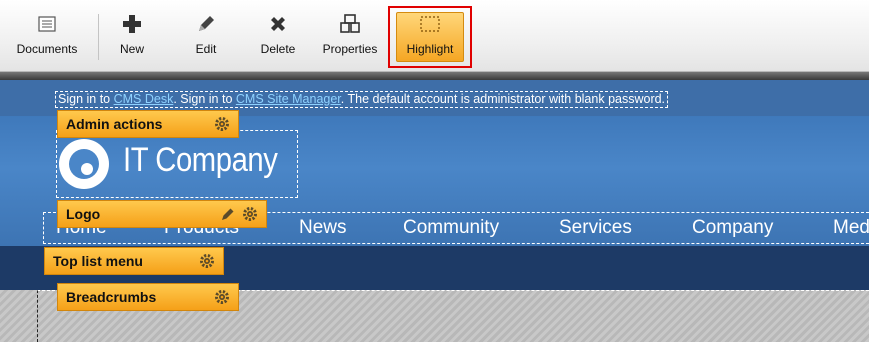  Describe the element at coordinates (278, 24) in the screenshot. I see `delete-x-icon` at that location.